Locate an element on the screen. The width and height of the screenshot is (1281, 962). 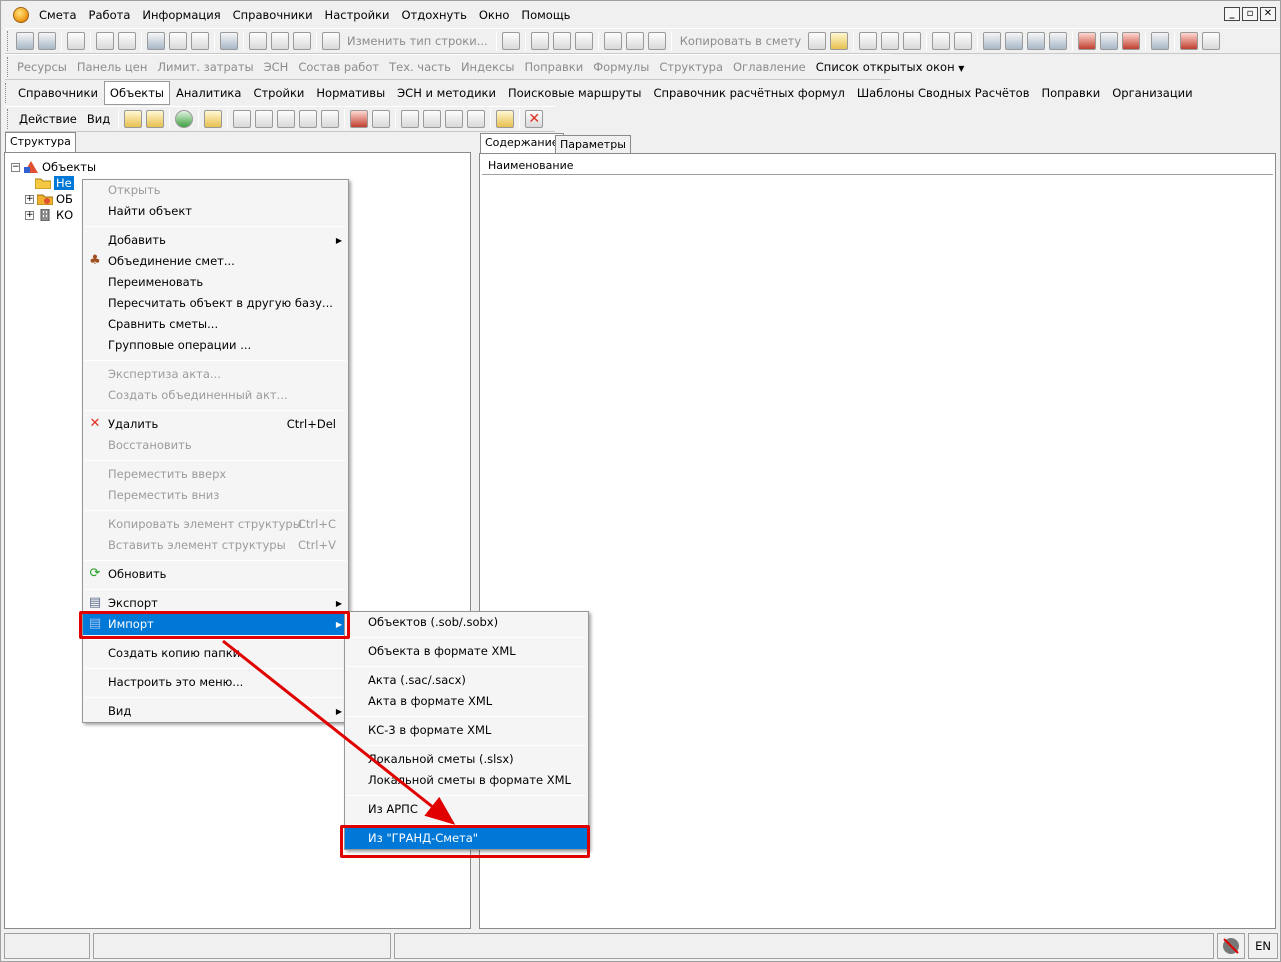
tree-add-icon is located at coordinates (47, 41).